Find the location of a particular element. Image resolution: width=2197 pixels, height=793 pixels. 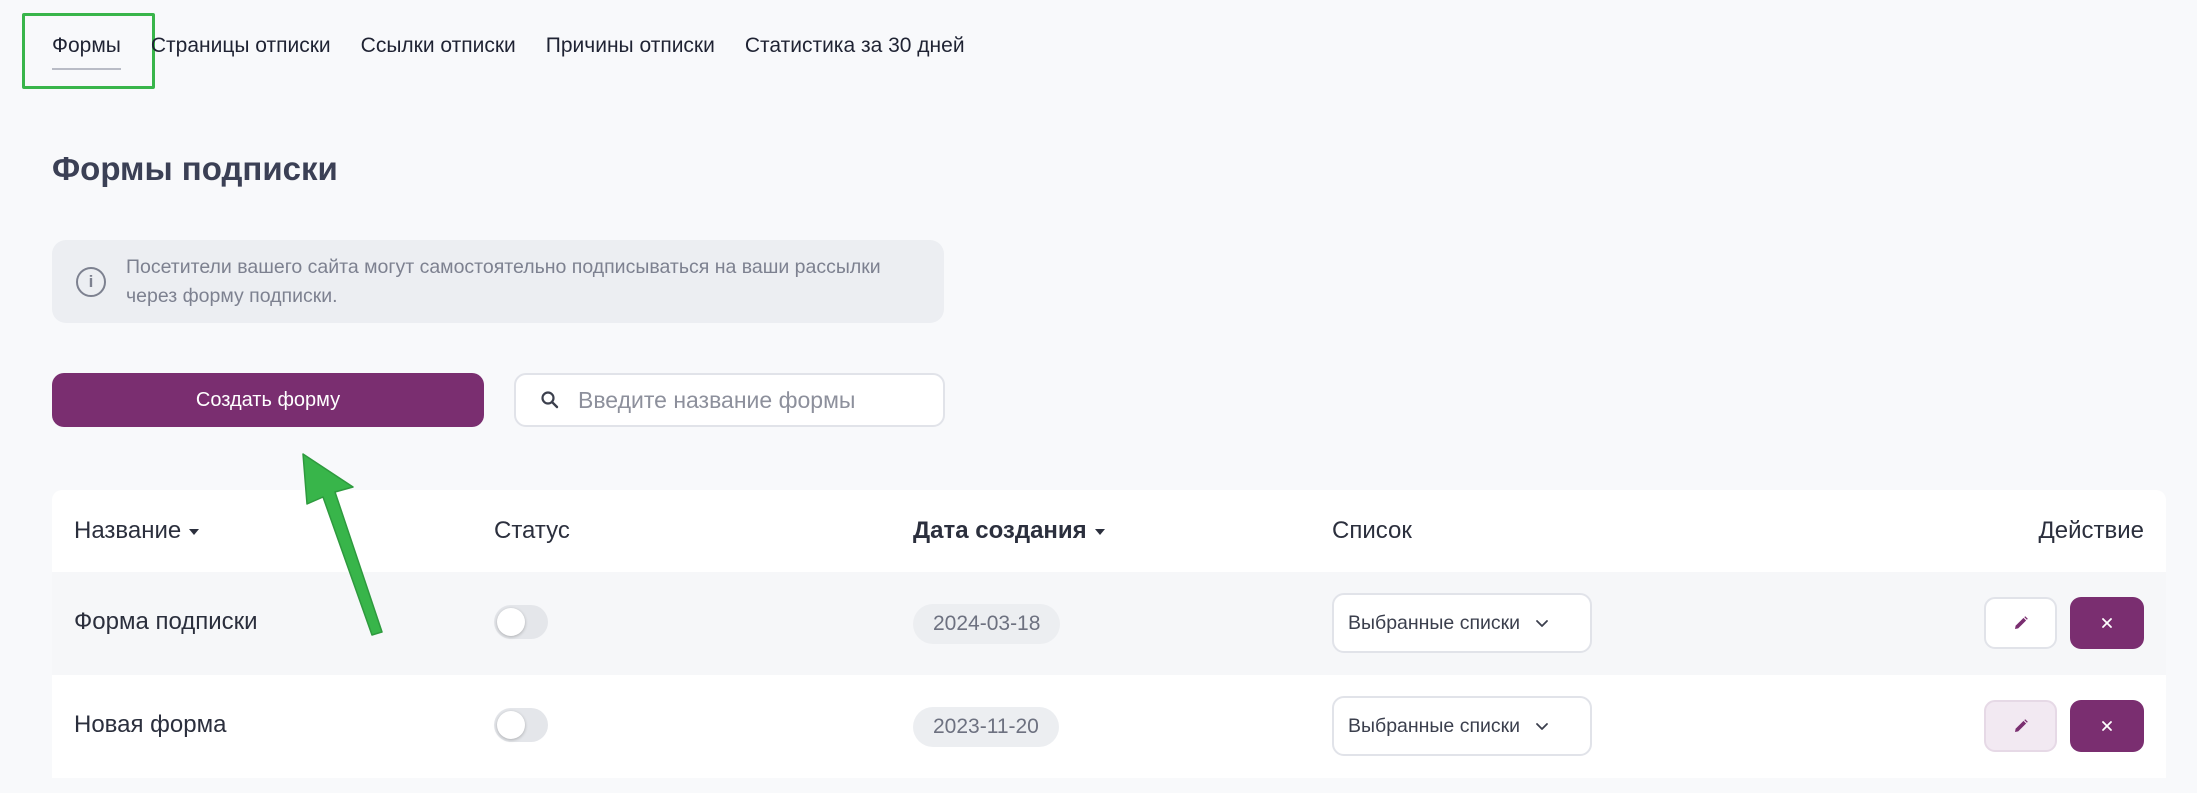

tab-unsubscribe-reasons: Причины отписки is located at coordinates (630, 51).